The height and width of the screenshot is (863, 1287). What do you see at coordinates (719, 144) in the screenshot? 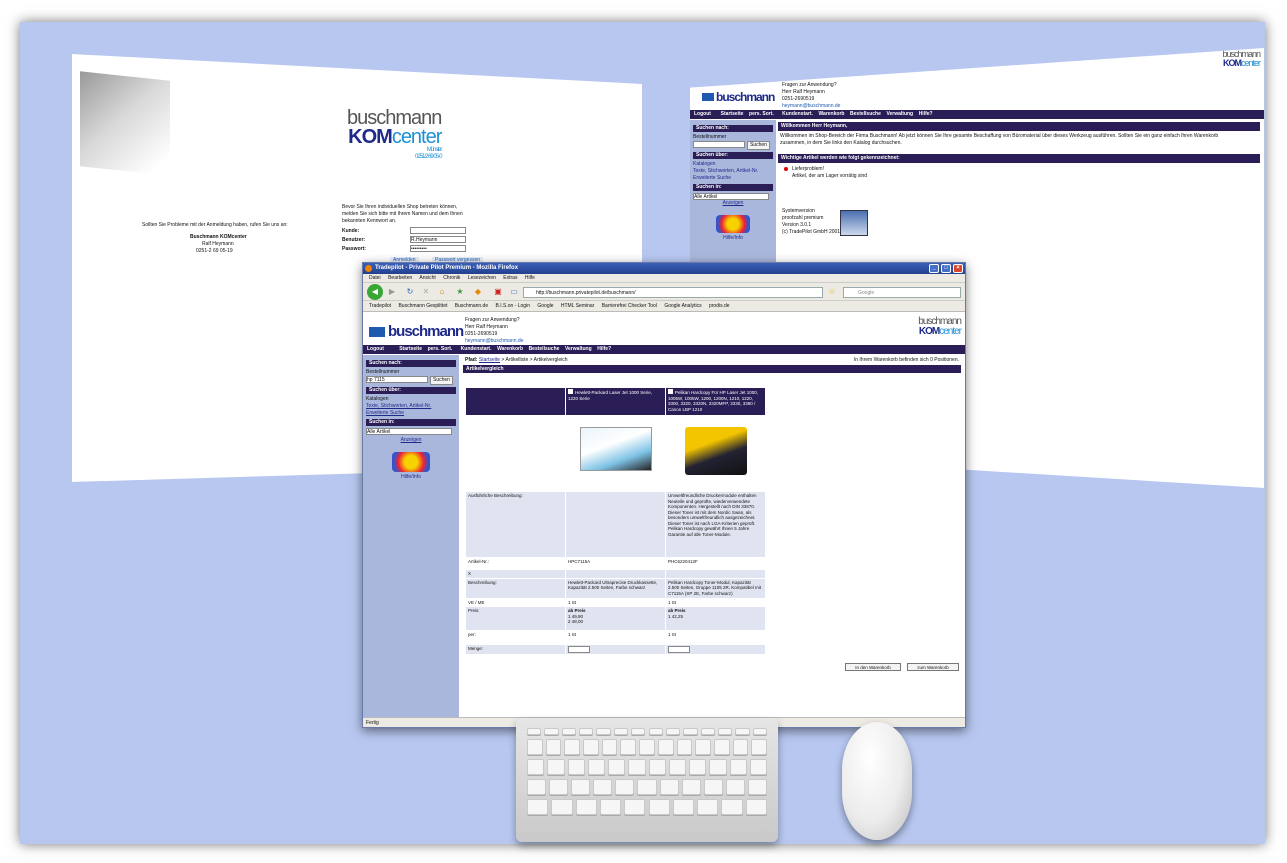
I see `side-search-input` at bounding box center [719, 144].